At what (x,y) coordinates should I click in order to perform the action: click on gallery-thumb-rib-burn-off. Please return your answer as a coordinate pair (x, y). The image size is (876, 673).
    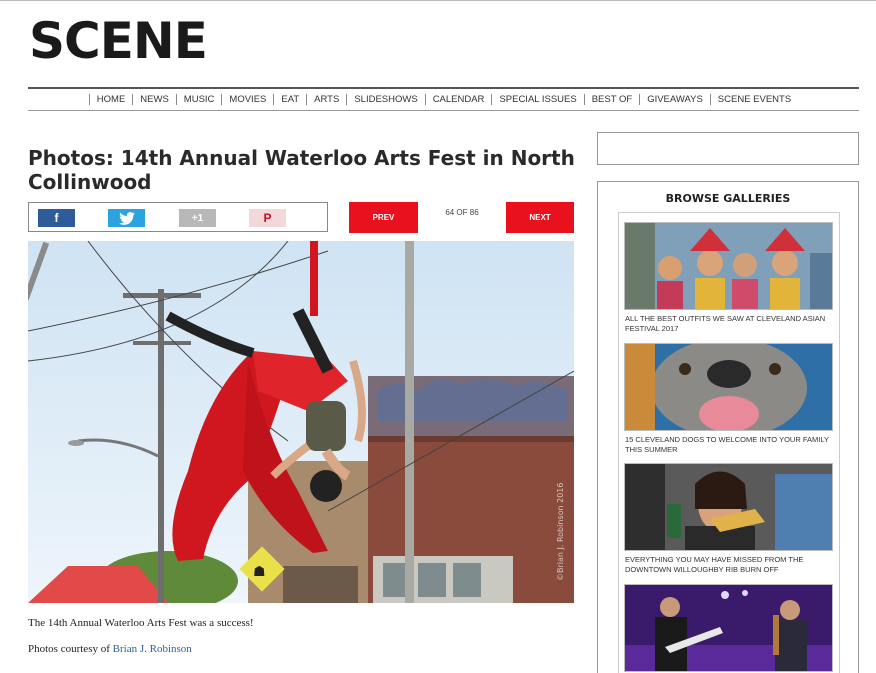
    Looking at the image, I should click on (728, 507).